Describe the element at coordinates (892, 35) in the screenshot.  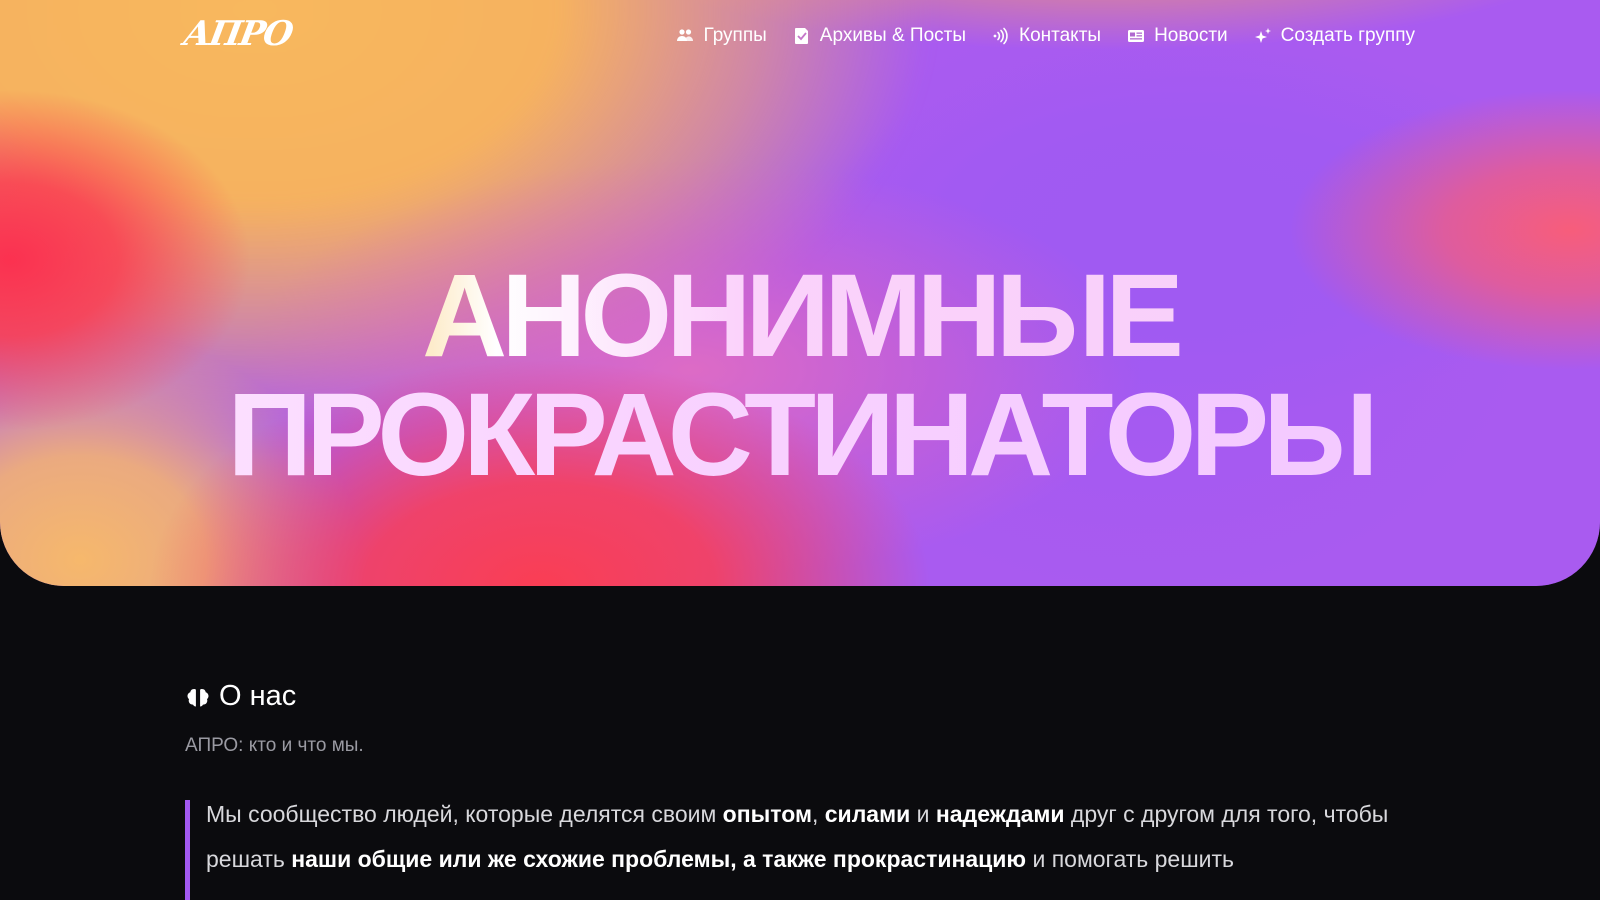
I see `nav-item-label: Архивы & Посты` at that location.